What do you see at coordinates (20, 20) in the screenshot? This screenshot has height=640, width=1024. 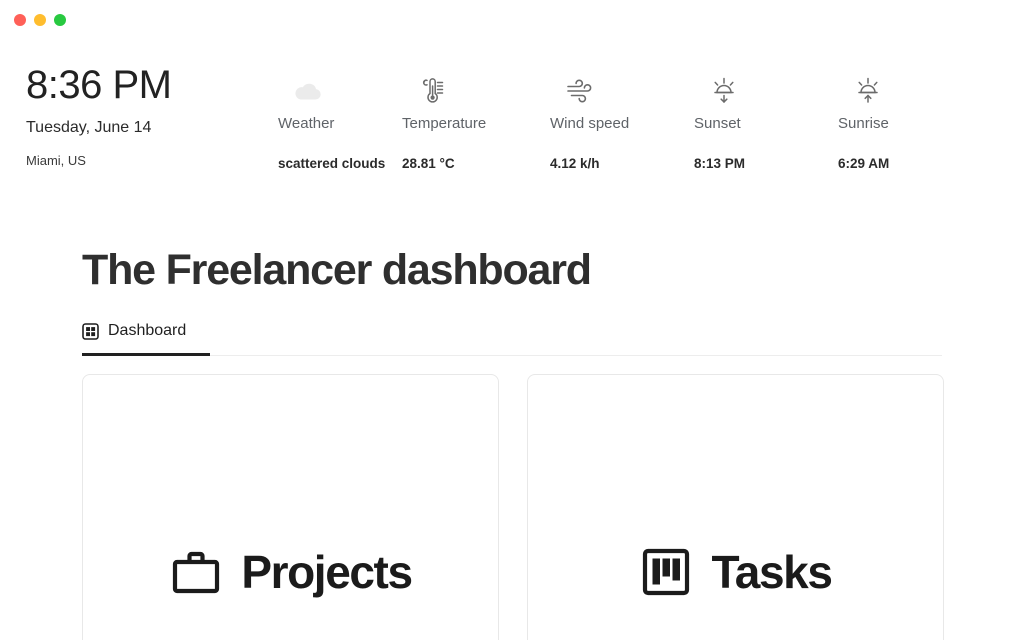 I see `close-window-button` at bounding box center [20, 20].